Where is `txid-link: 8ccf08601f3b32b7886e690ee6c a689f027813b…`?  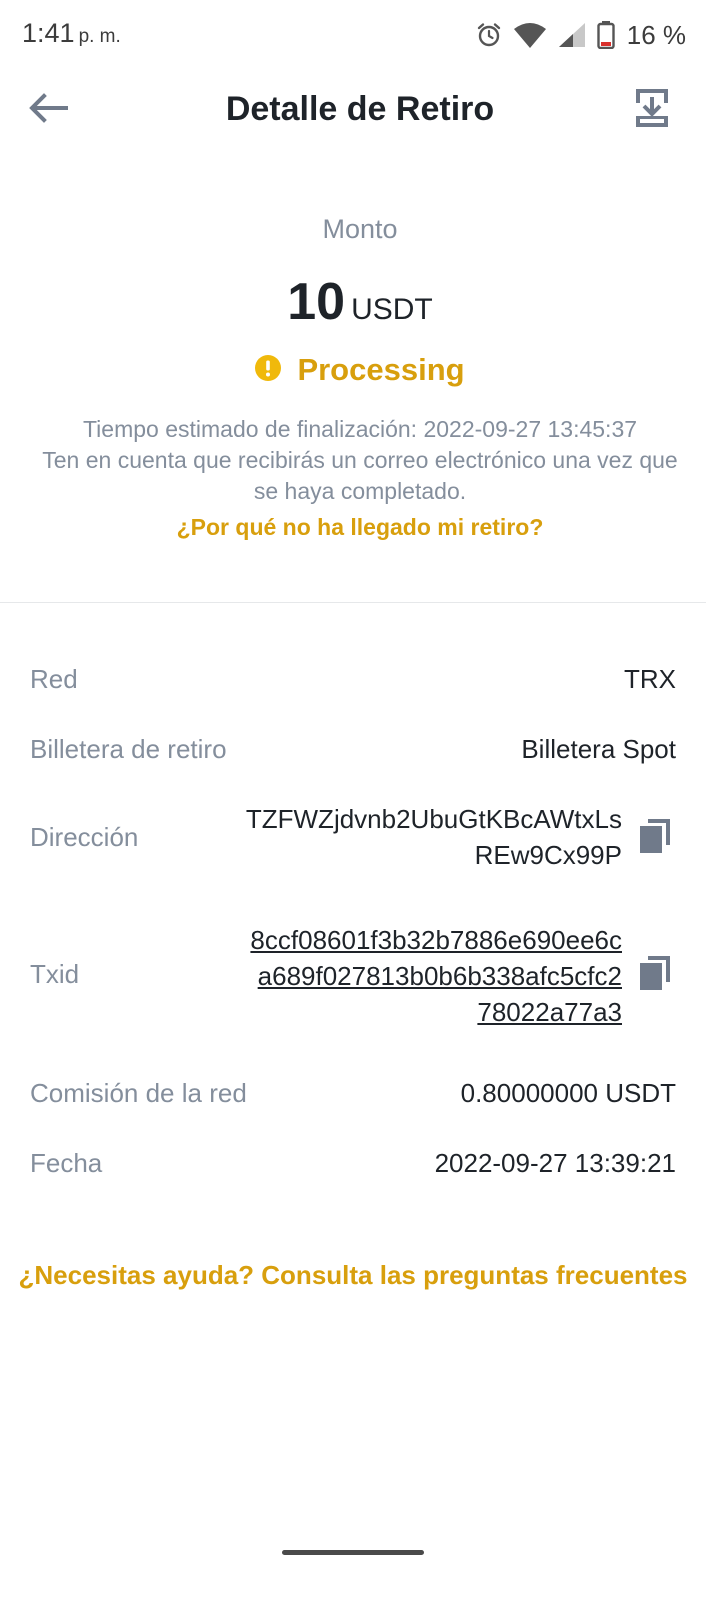
txid-link: 8ccf08601f3b32b7886e690ee6c a689f027813b… is located at coordinates (436, 976).